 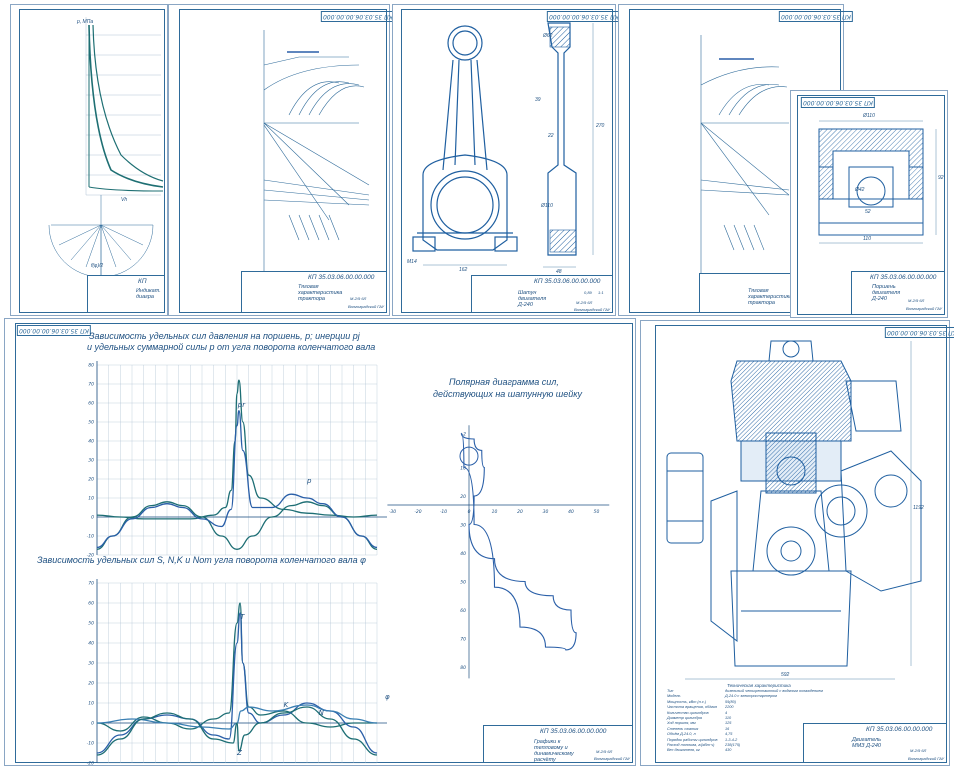 I want to click on chart-polar-diagram: -30 -20 -10 0 10 20 30 40 50-21020304050607080, so click(x=498, y=552).